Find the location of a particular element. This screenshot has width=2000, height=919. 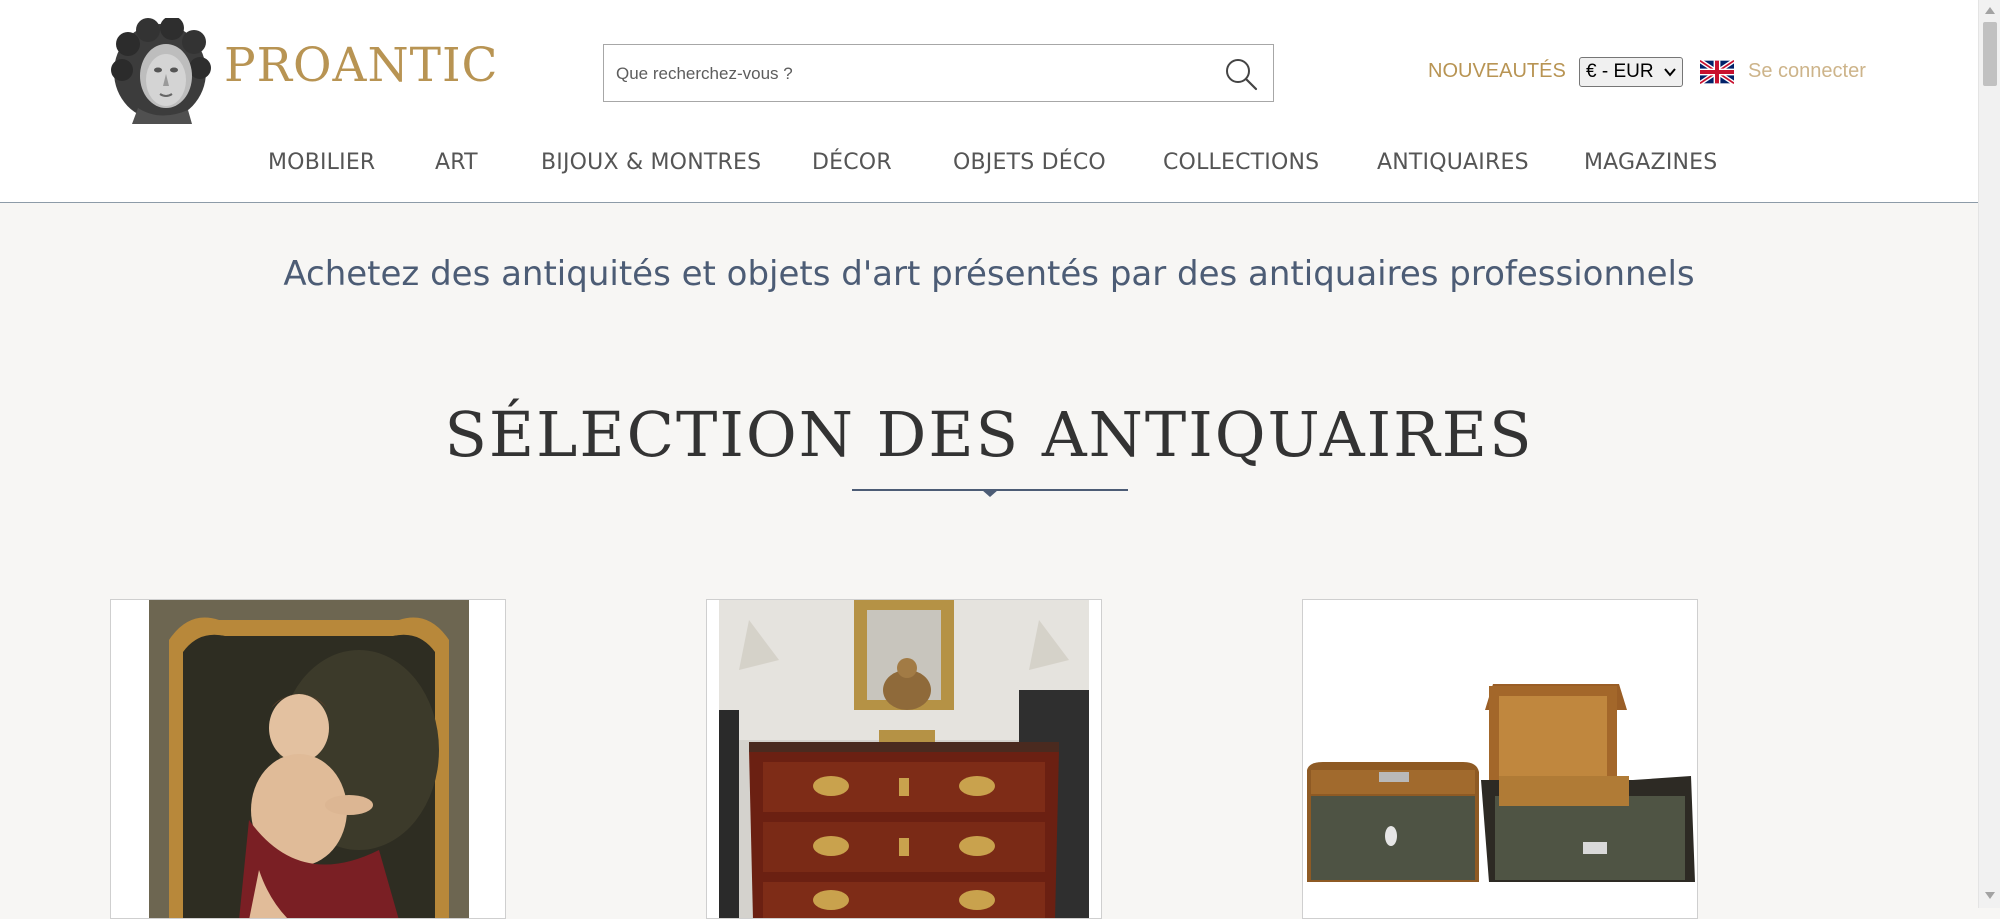

nav-item-antiquaires: ANTIQUAIRES is located at coordinates (1453, 162).